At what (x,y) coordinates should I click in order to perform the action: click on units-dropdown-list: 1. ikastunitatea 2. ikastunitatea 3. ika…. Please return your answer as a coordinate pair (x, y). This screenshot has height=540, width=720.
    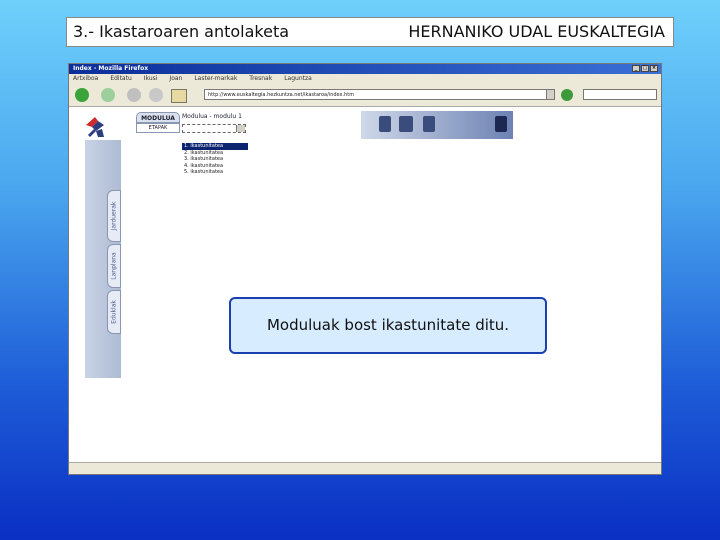
    Looking at the image, I should click on (215, 159).